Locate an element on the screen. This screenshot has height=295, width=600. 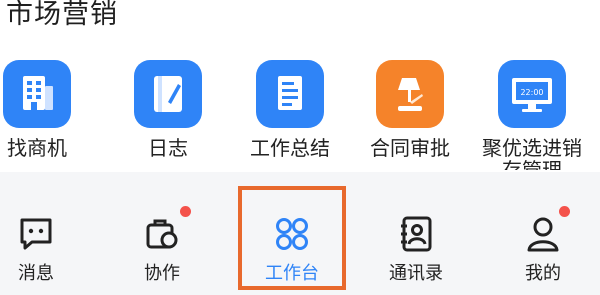
monitor-icon: 22:00 is located at coordinates (532, 94).